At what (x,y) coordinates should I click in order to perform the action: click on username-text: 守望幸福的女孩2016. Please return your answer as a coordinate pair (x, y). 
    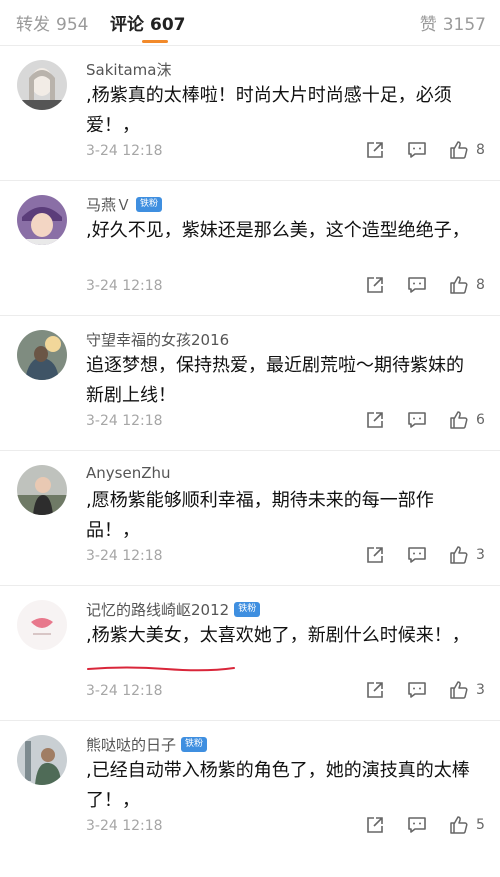
    Looking at the image, I should click on (158, 340).